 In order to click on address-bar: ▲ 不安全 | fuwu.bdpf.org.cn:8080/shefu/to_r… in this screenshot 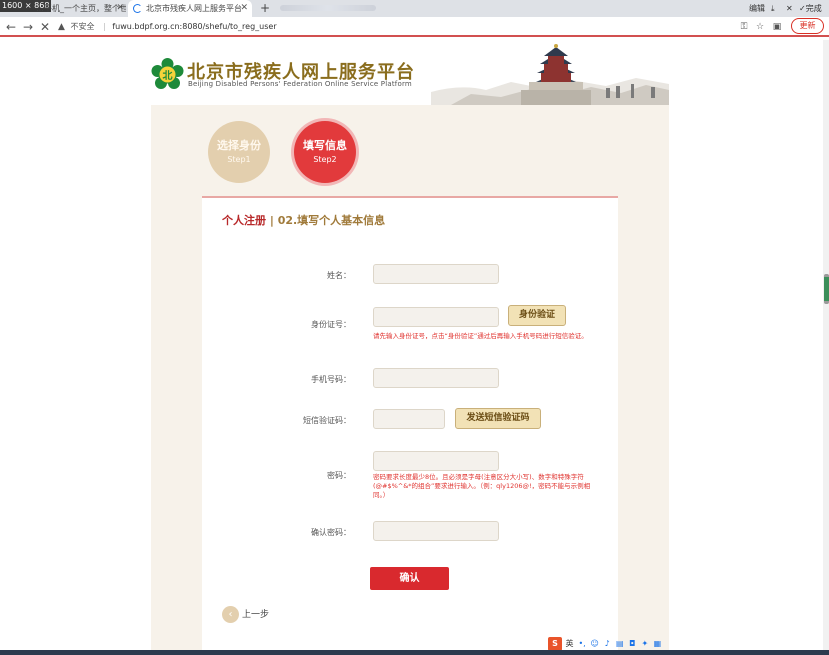, I will do `click(423, 27)`.